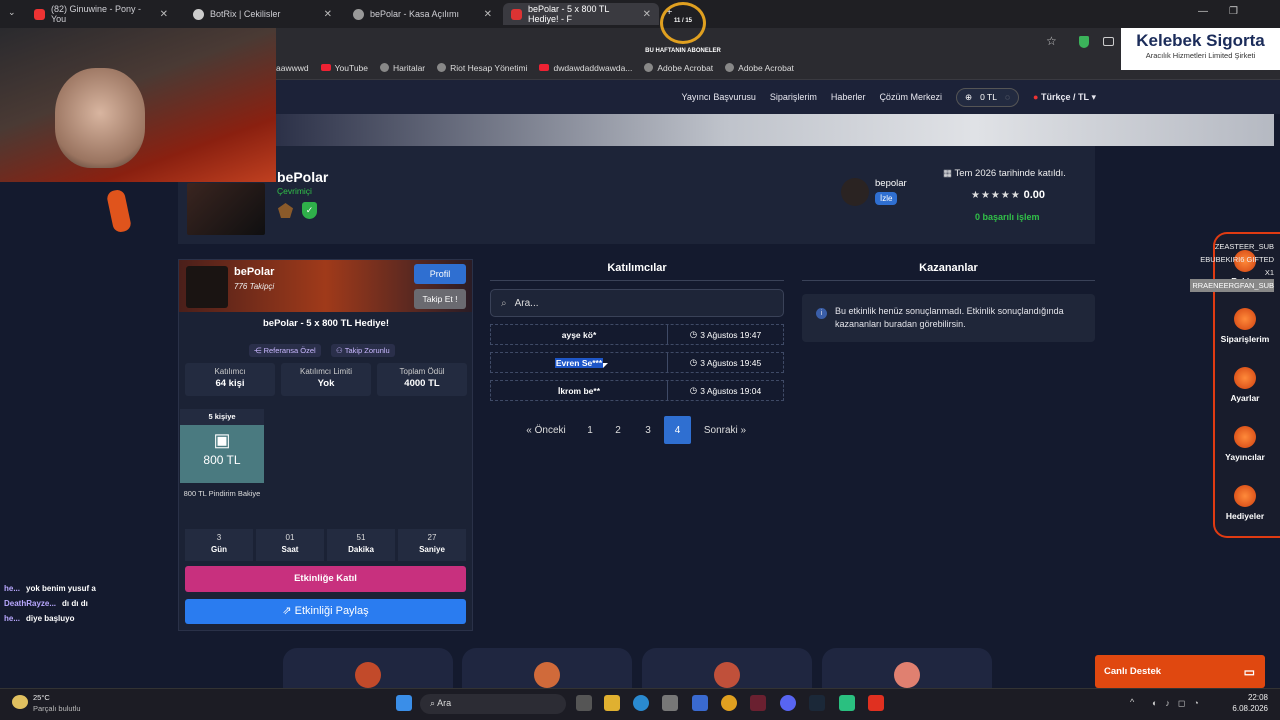 Image resolution: width=1280 pixels, height=720 pixels. I want to click on outlook-icon, so click(700, 703).